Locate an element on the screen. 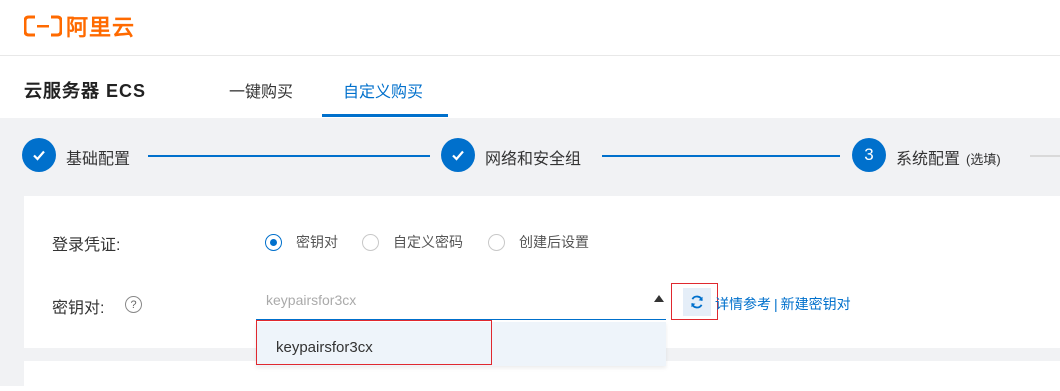  keypair-links: 详情参考 | 新建密钥对 is located at coordinates (783, 304).